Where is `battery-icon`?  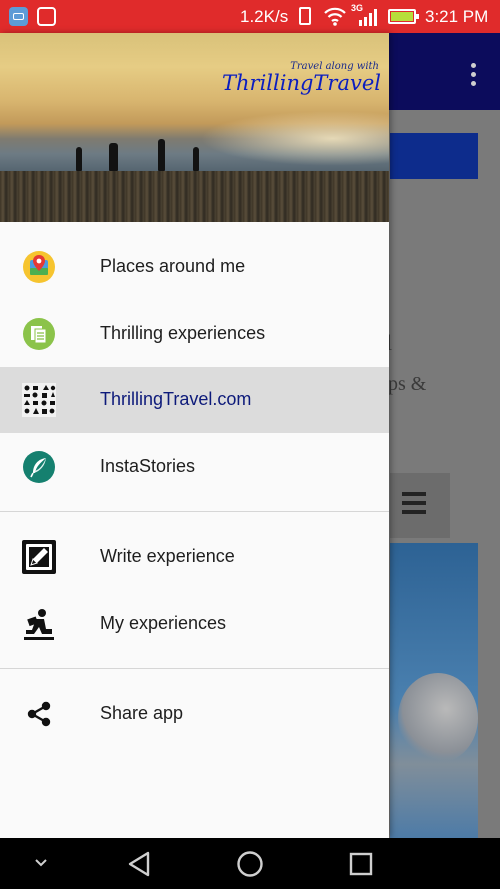
battery-icon is located at coordinates (403, 16).